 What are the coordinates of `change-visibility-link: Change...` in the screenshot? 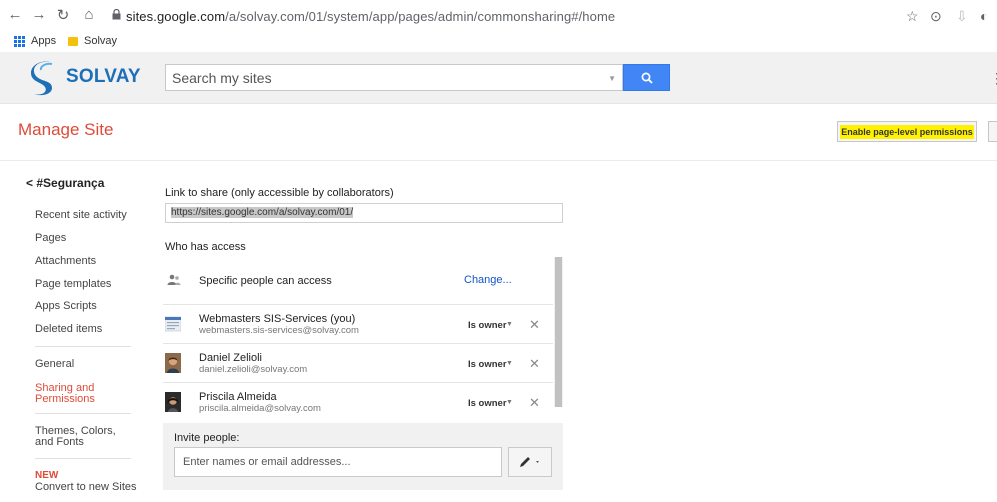 It's located at (488, 280).